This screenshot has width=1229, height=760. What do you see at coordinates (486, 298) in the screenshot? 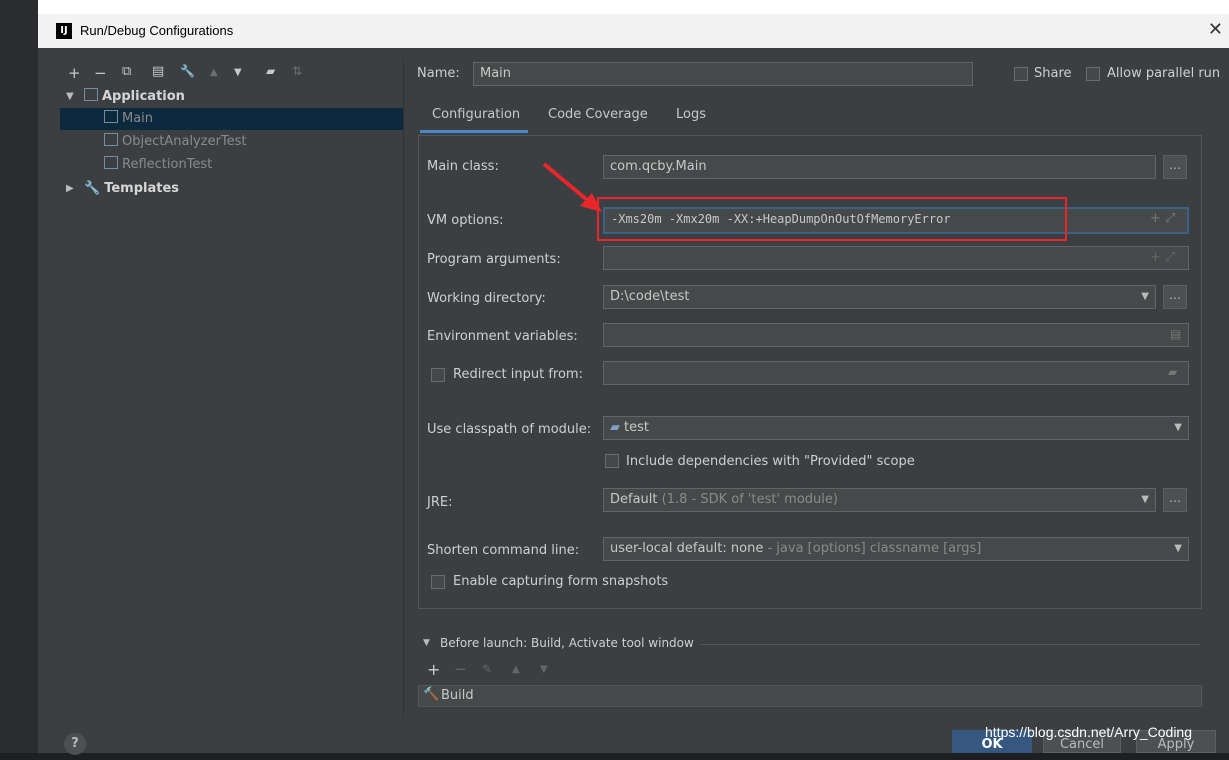
I see `working-dir-label: Working directory:` at bounding box center [486, 298].